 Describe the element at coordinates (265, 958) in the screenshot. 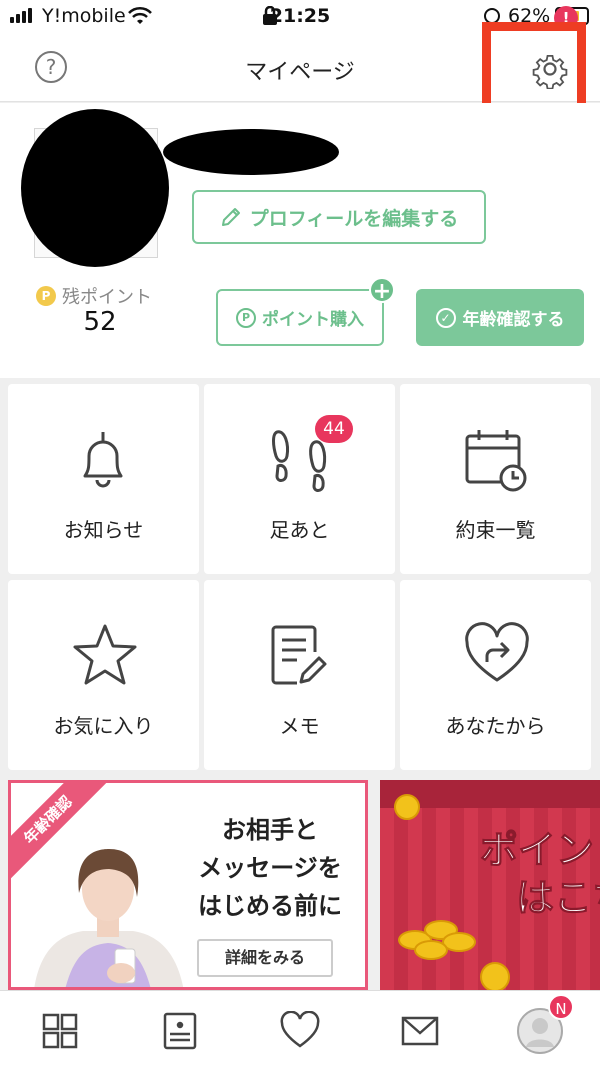

I see `see-details-button: 詳細をみる` at that location.